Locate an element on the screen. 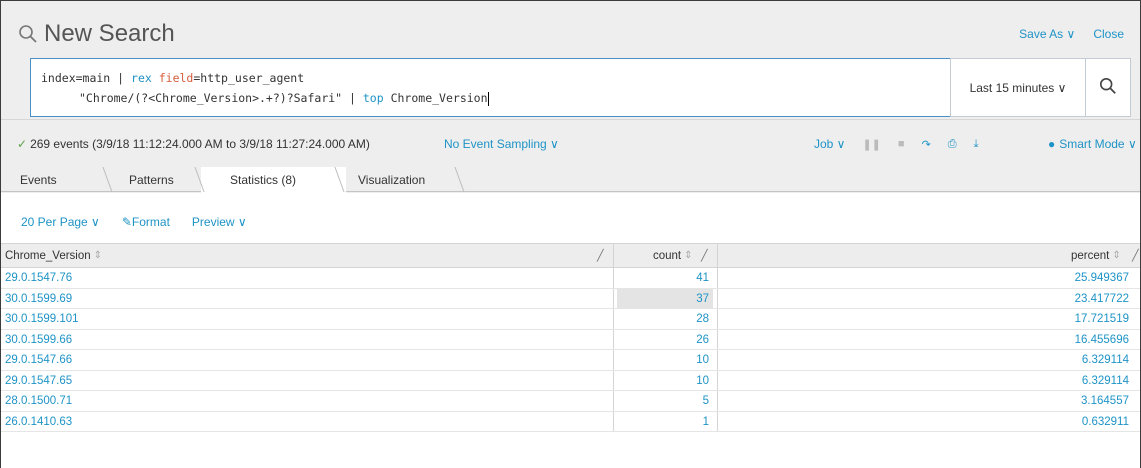  table-row: 30.0.1599.69 37 23.417722 is located at coordinates (570, 298).